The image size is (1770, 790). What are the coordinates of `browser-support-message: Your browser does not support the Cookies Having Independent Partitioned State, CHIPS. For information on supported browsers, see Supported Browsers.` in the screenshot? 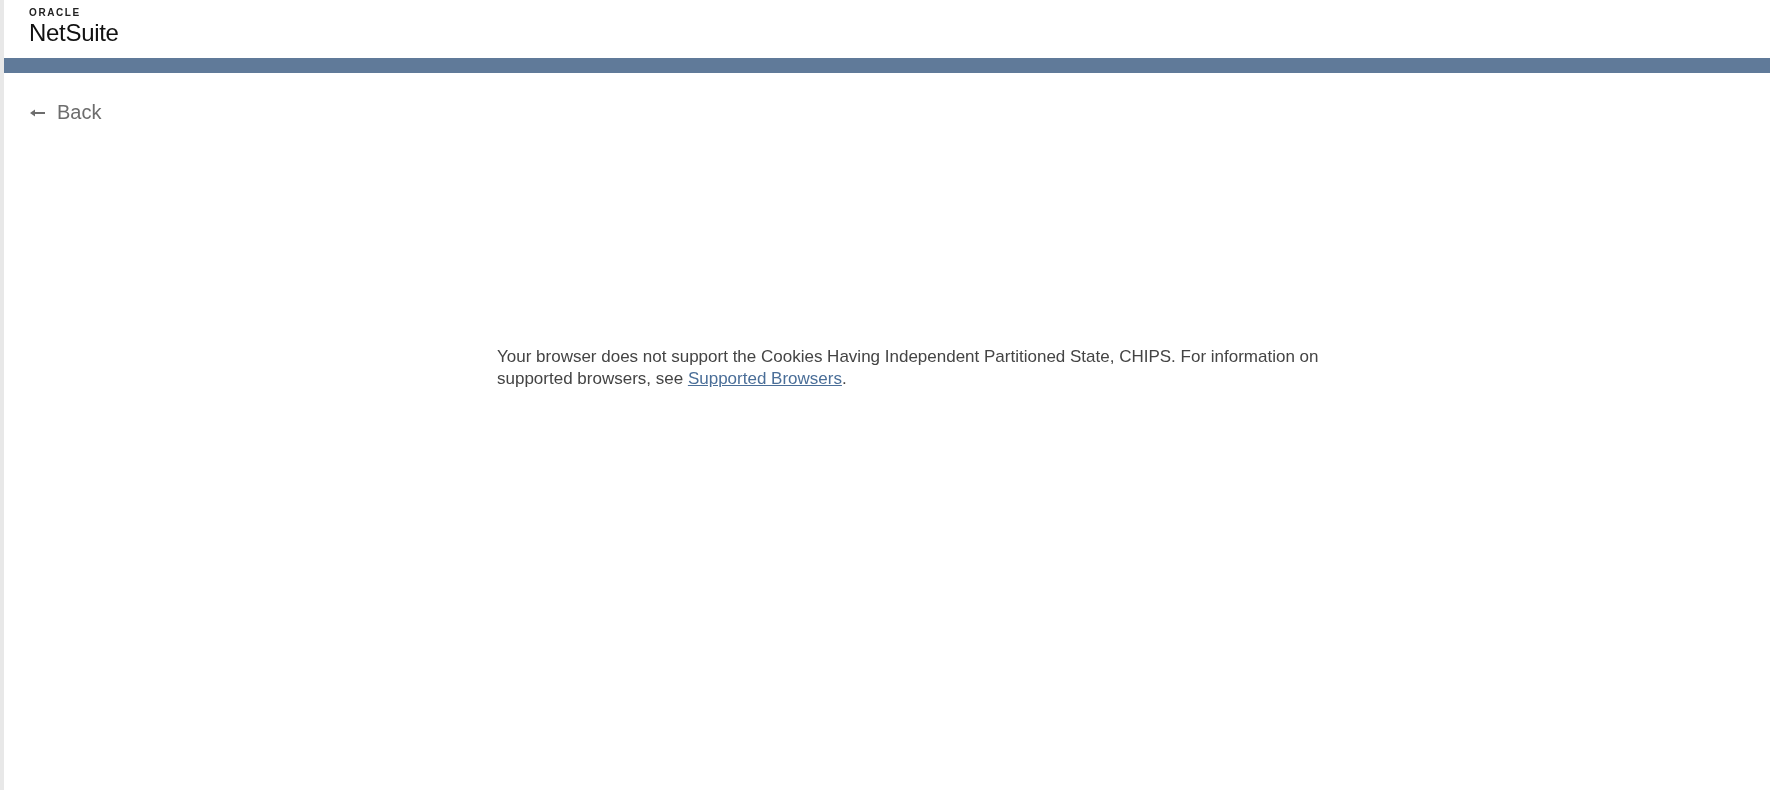 It's located at (908, 368).